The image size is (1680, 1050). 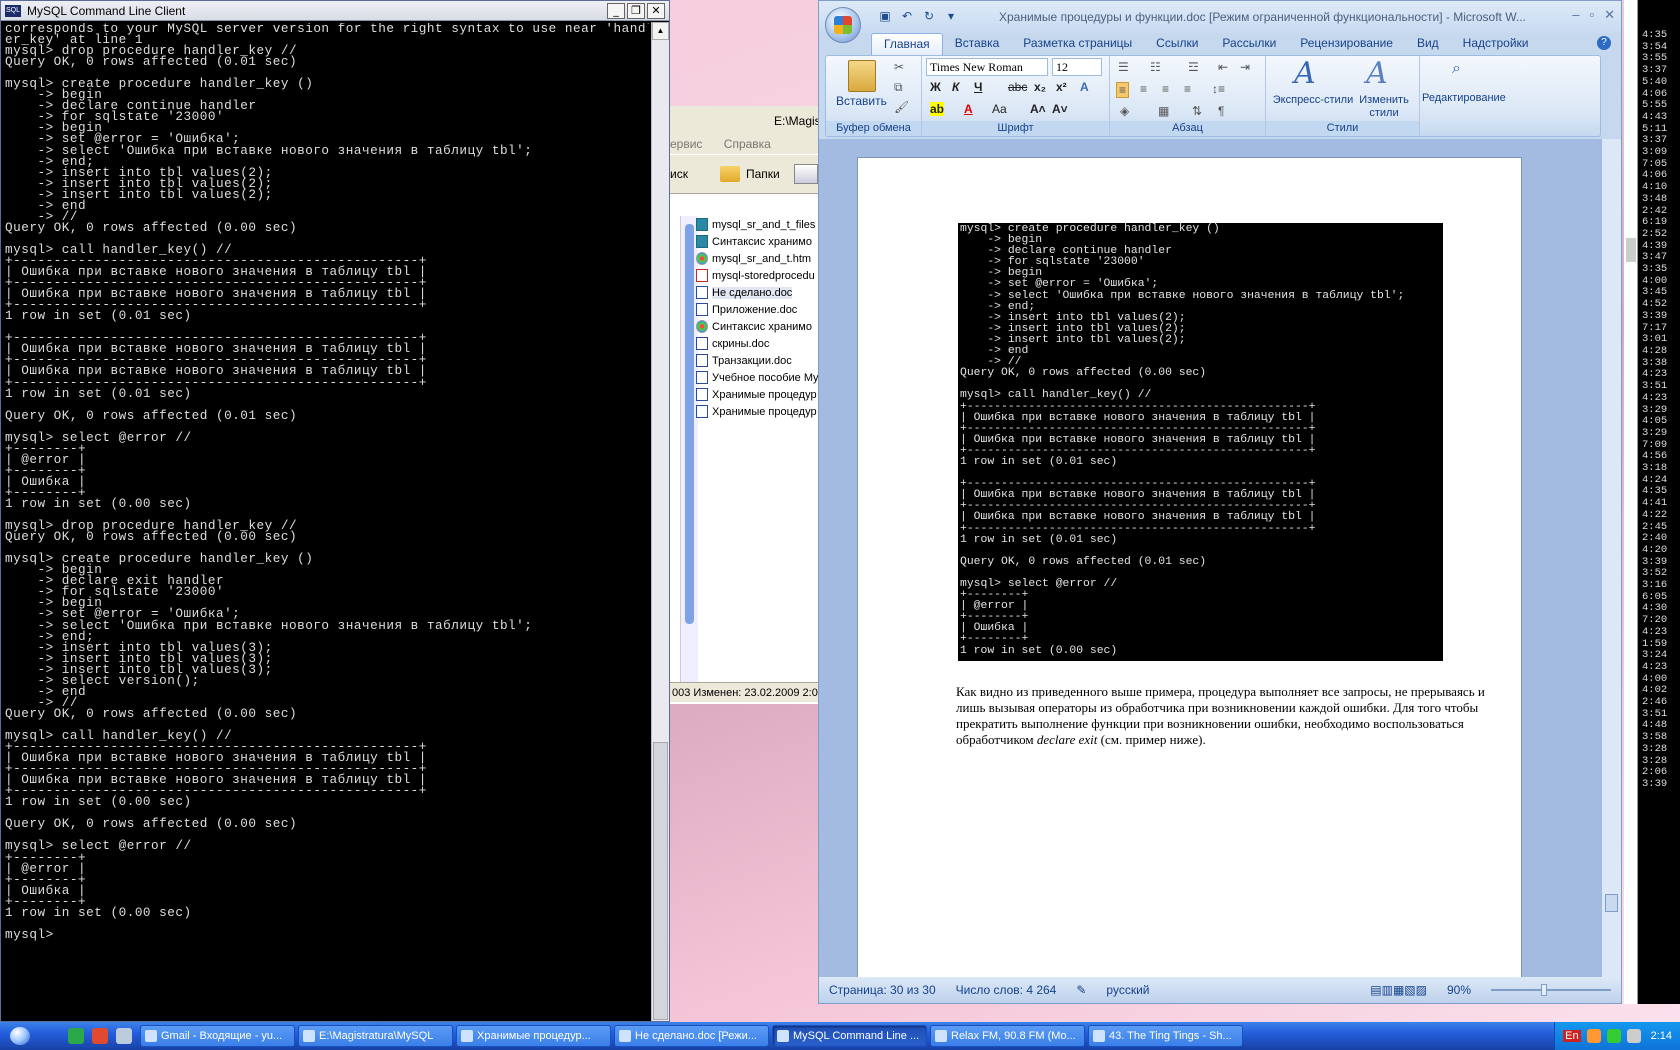 I want to click on customize-qat-icon: ▾, so click(x=951, y=16).